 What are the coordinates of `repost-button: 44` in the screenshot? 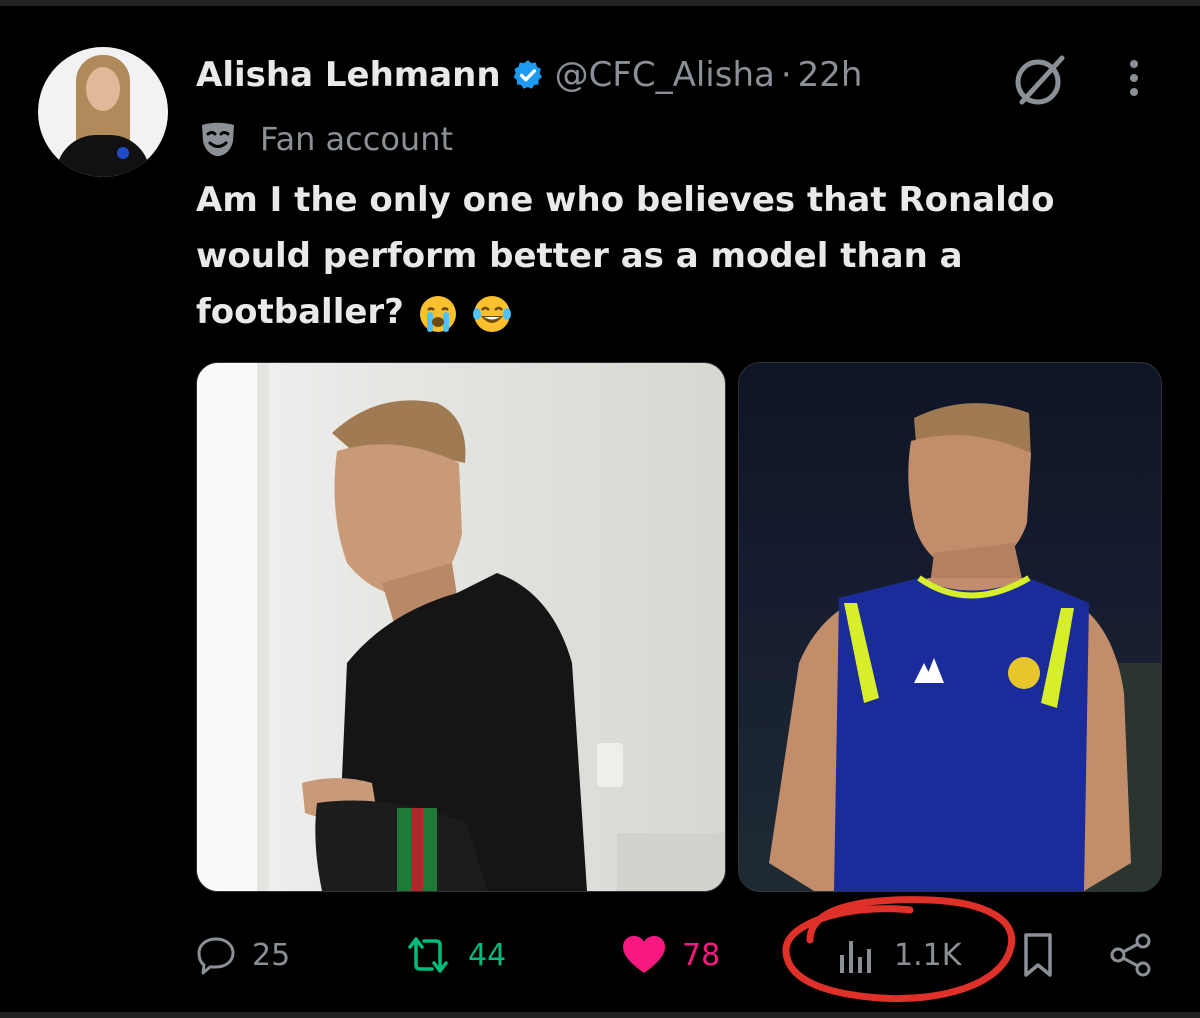 It's located at (454, 955).